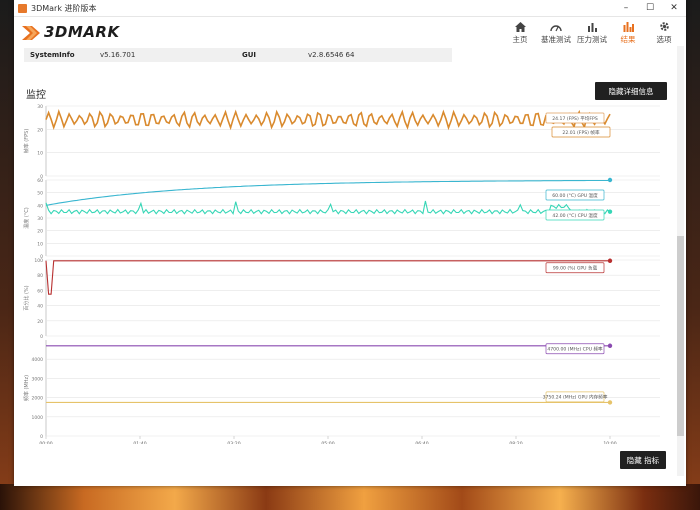 Image resolution: width=700 pixels, height=510 pixels. Describe the element at coordinates (610, 402) in the screenshot. I see `series-end-marker-gpu_mem_clock` at that location.